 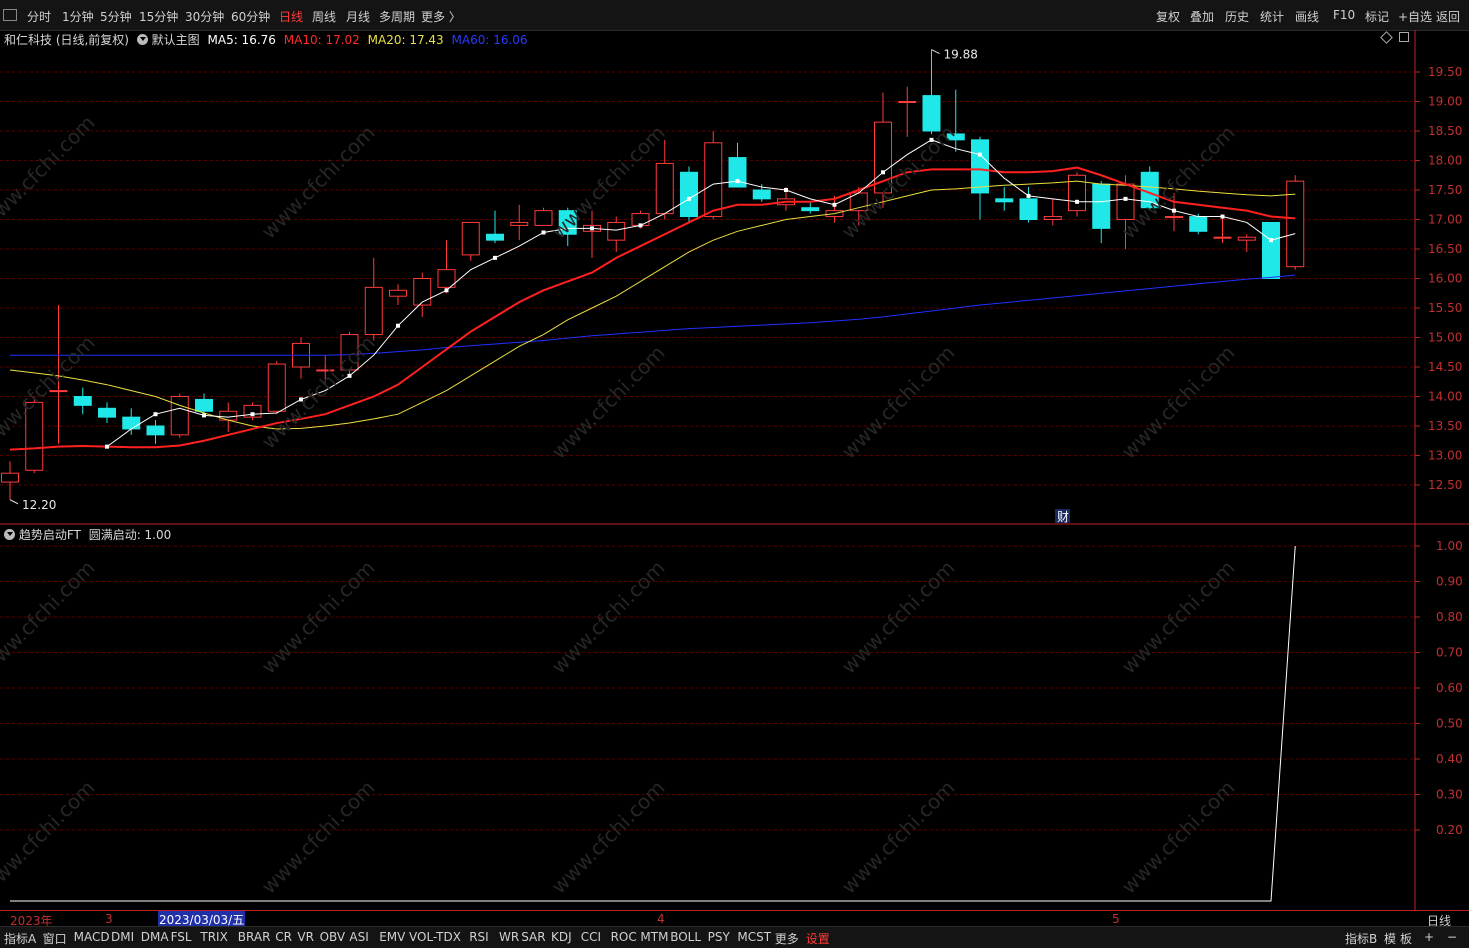 What do you see at coordinates (591, 937) in the screenshot?
I see `indicator-tab-18: CCI` at bounding box center [591, 937].